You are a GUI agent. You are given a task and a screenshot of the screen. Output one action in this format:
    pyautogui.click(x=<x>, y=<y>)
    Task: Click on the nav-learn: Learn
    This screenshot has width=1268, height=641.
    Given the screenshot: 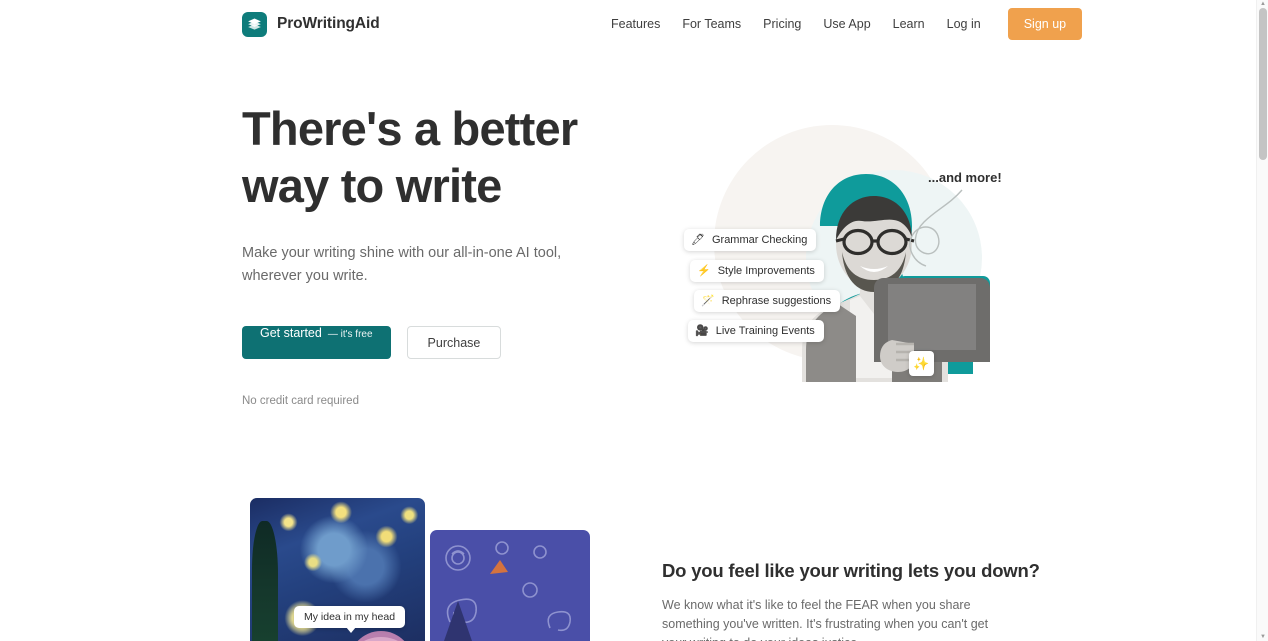 What is the action you would take?
    pyautogui.click(x=909, y=24)
    